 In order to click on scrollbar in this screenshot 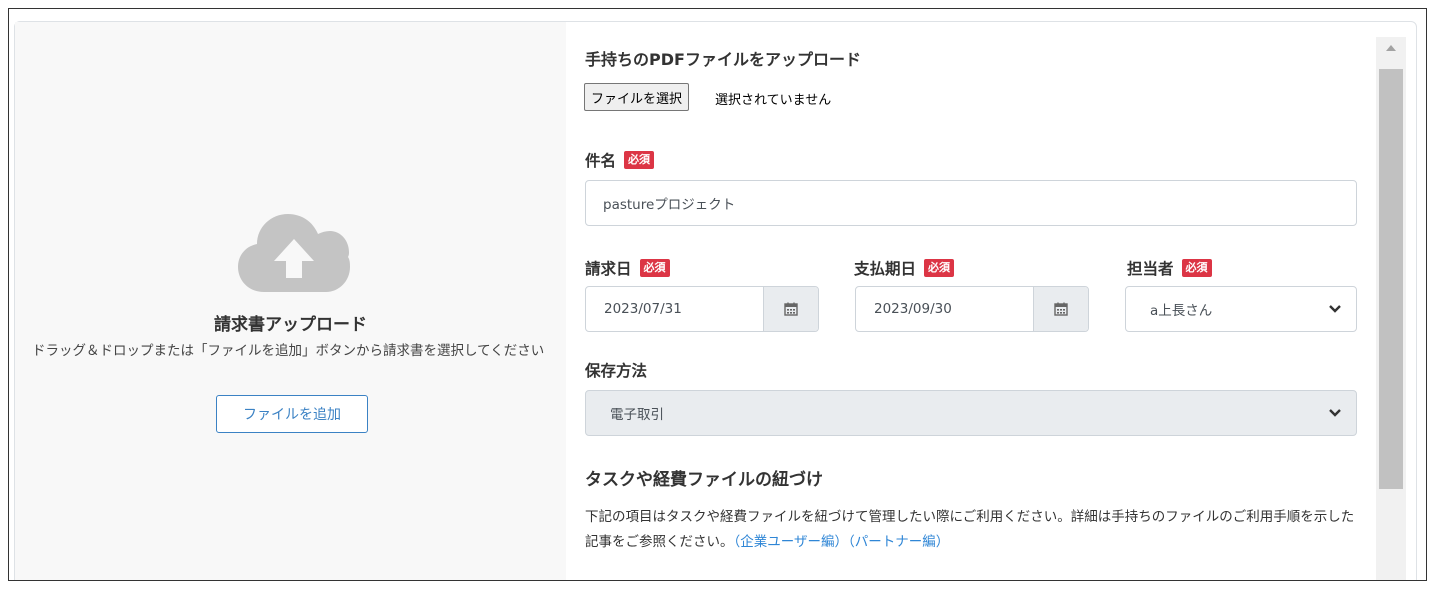, I will do `click(1391, 308)`.